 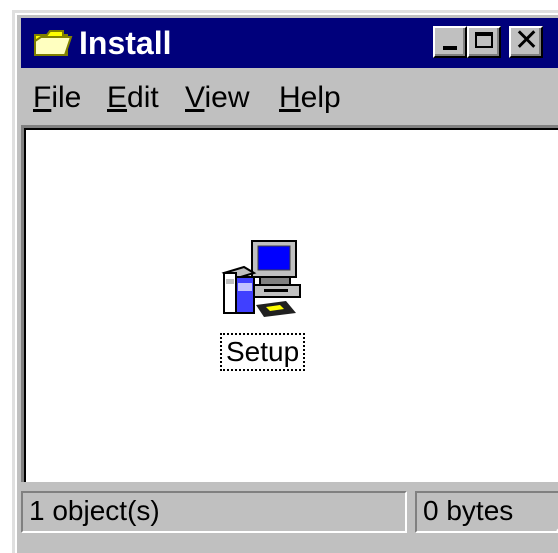 I want to click on close-icon: ✕, so click(x=527, y=40).